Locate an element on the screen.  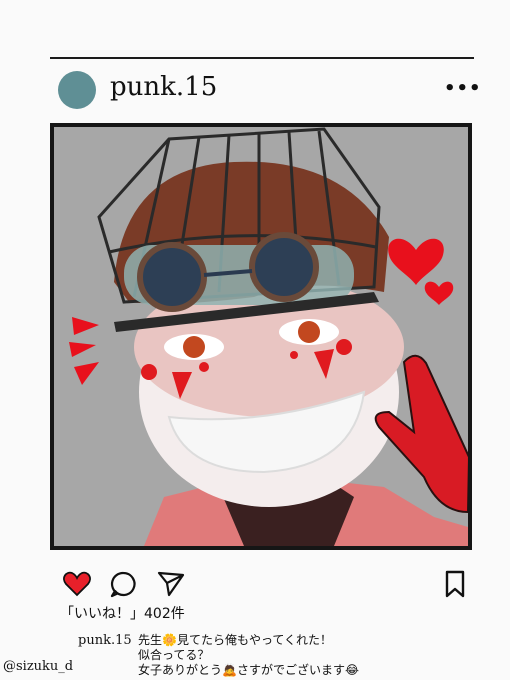
artist-signature: @sizuku_d is located at coordinates (38, 666).